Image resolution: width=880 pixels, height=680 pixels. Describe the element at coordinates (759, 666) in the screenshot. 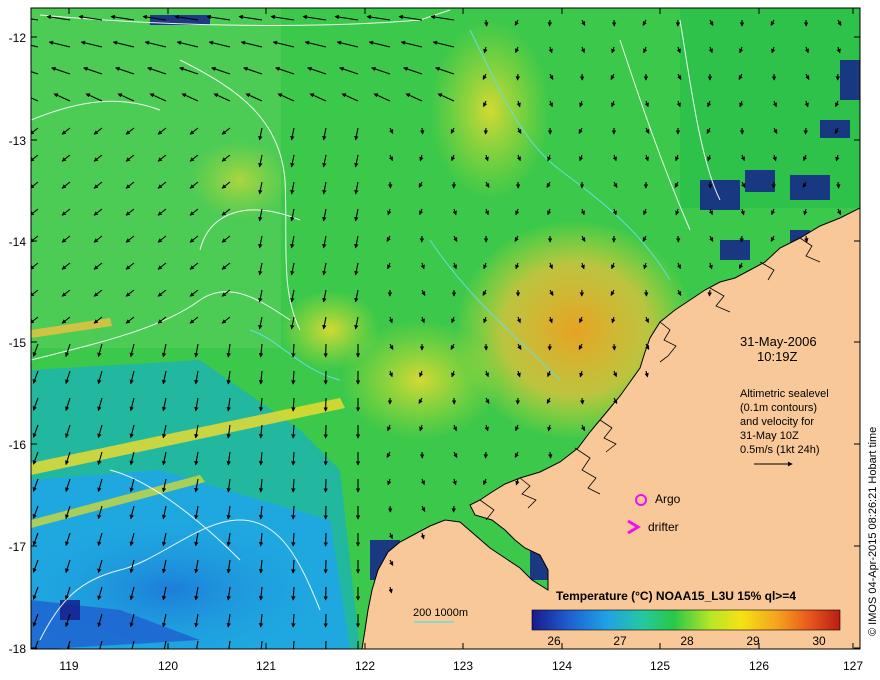

I see `lon-label: 126` at that location.